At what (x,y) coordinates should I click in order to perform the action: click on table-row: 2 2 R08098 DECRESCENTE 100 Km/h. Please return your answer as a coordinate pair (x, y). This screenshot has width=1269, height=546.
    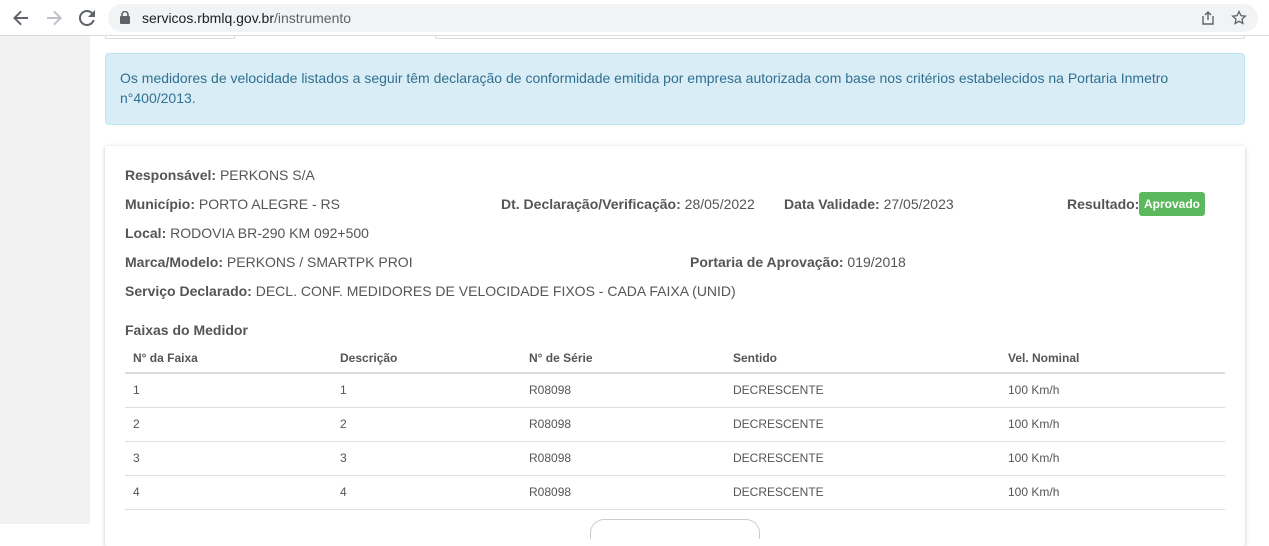
    Looking at the image, I should click on (675, 424).